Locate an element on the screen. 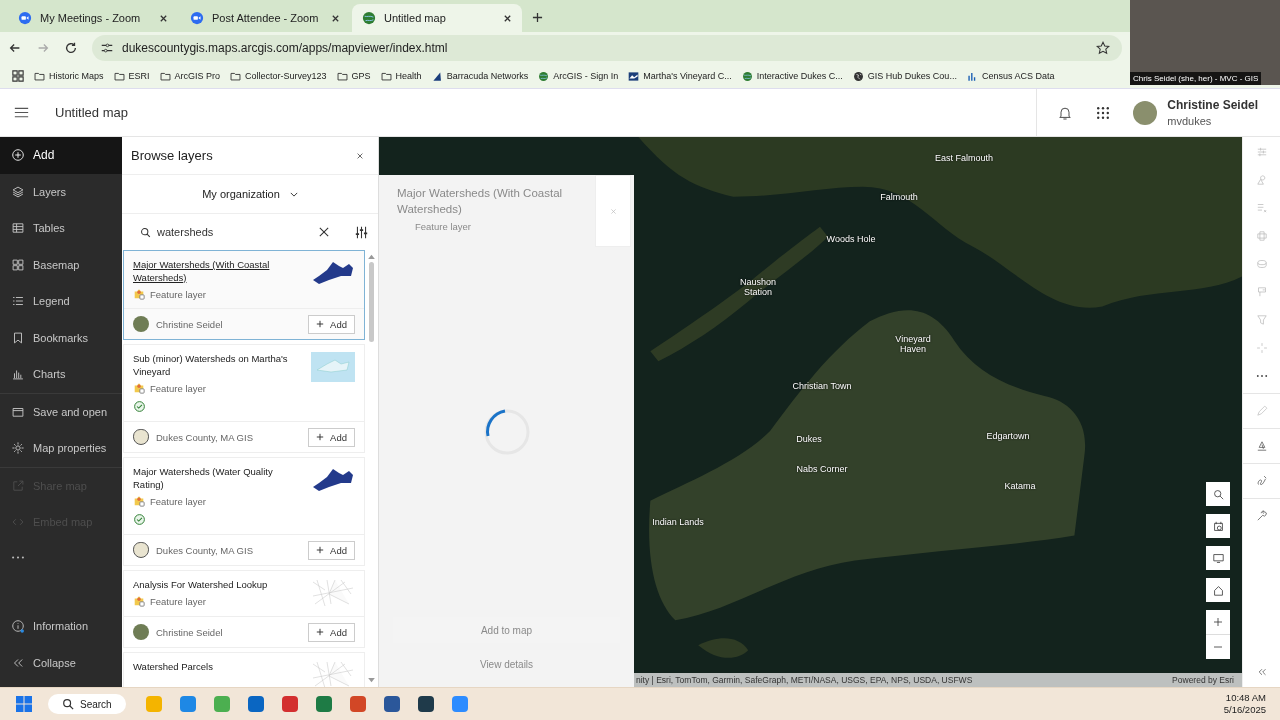  place-label: Falmouth is located at coordinates (899, 197).